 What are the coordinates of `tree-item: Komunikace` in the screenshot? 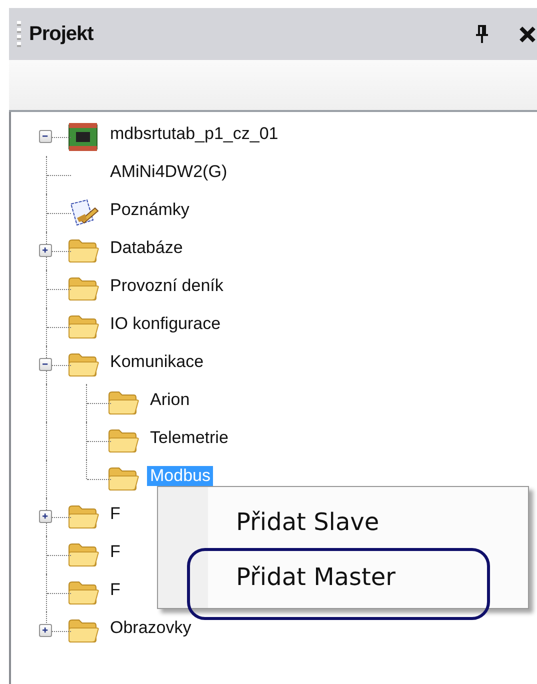 It's located at (157, 362).